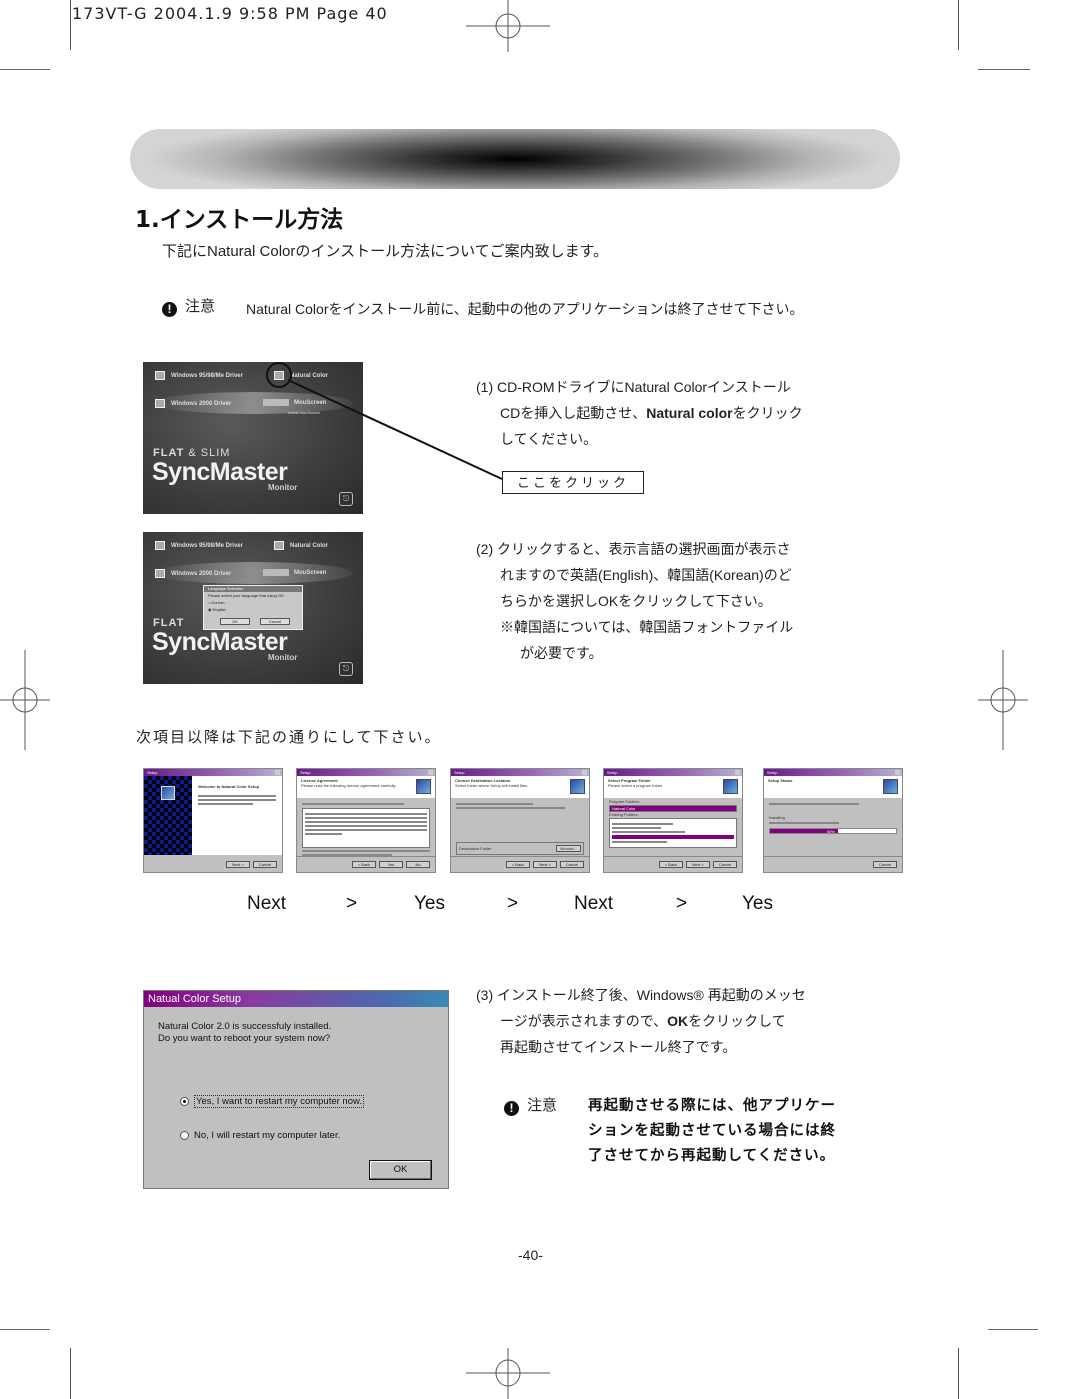 This screenshot has height=1399, width=1080. What do you see at coordinates (301, 545) in the screenshot?
I see `menu-natural-color: Natural Color` at bounding box center [301, 545].